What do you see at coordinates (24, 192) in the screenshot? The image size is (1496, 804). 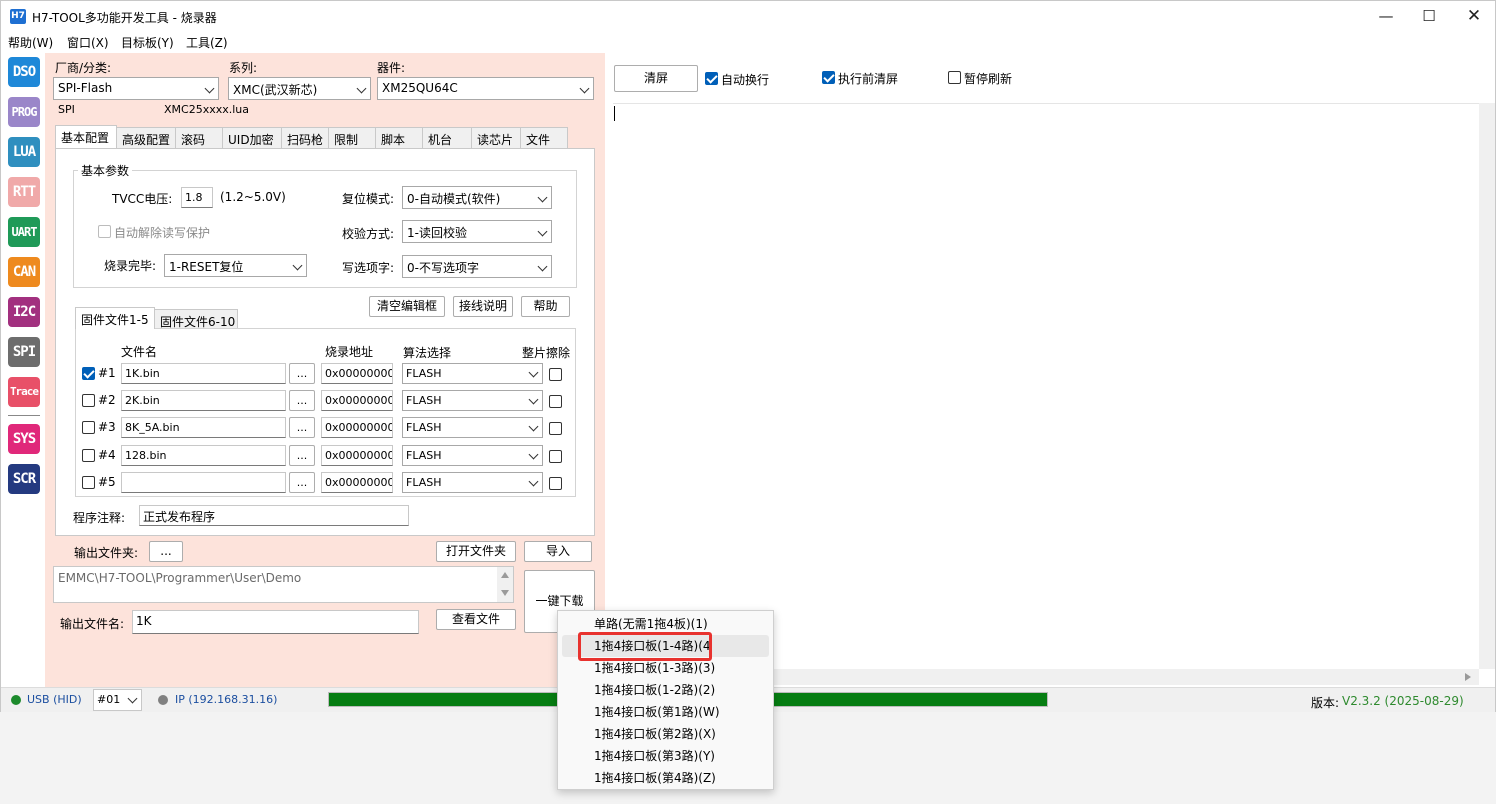 I see `sidebar-rtt-button: RTT` at bounding box center [24, 192].